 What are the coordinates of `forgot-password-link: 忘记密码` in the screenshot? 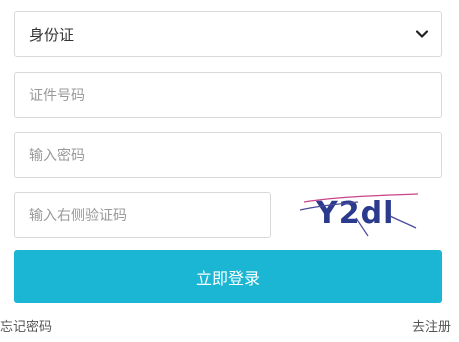 It's located at (26, 325).